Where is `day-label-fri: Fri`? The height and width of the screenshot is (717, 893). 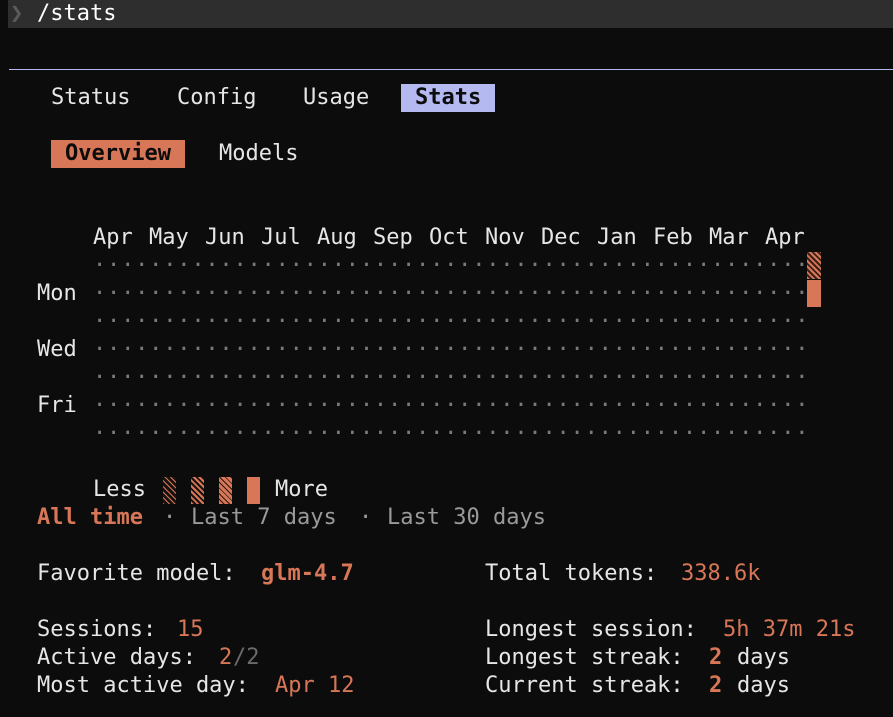 day-label-fri: Fri is located at coordinates (57, 405).